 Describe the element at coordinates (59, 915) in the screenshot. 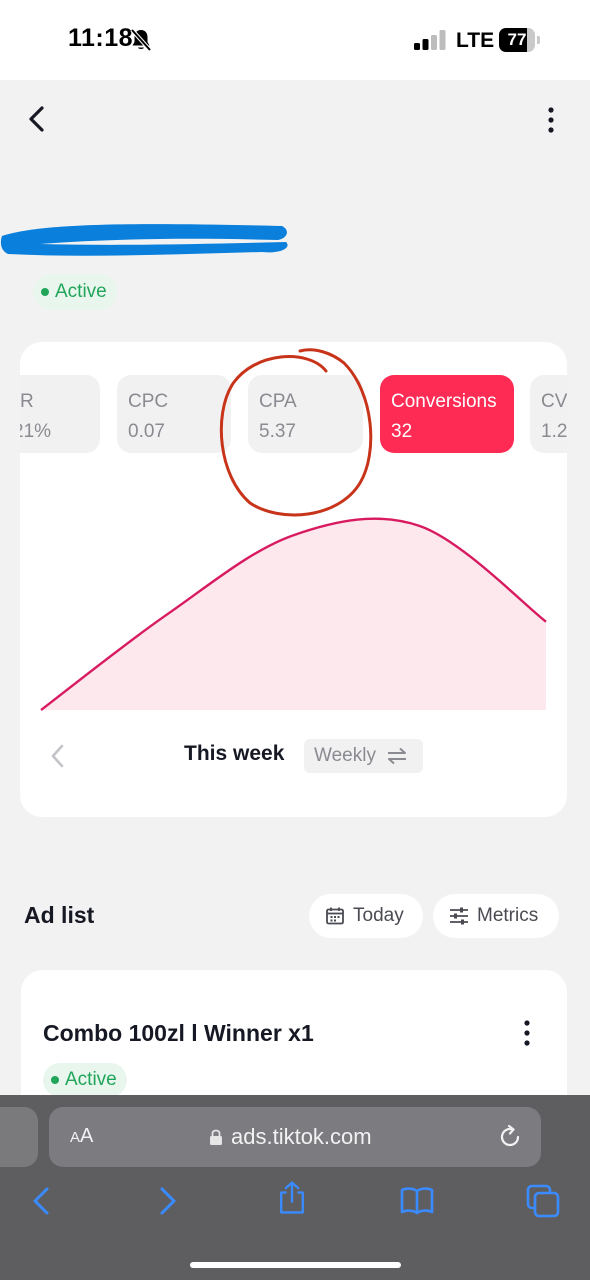

I see `ad-list-title: Ad list` at that location.